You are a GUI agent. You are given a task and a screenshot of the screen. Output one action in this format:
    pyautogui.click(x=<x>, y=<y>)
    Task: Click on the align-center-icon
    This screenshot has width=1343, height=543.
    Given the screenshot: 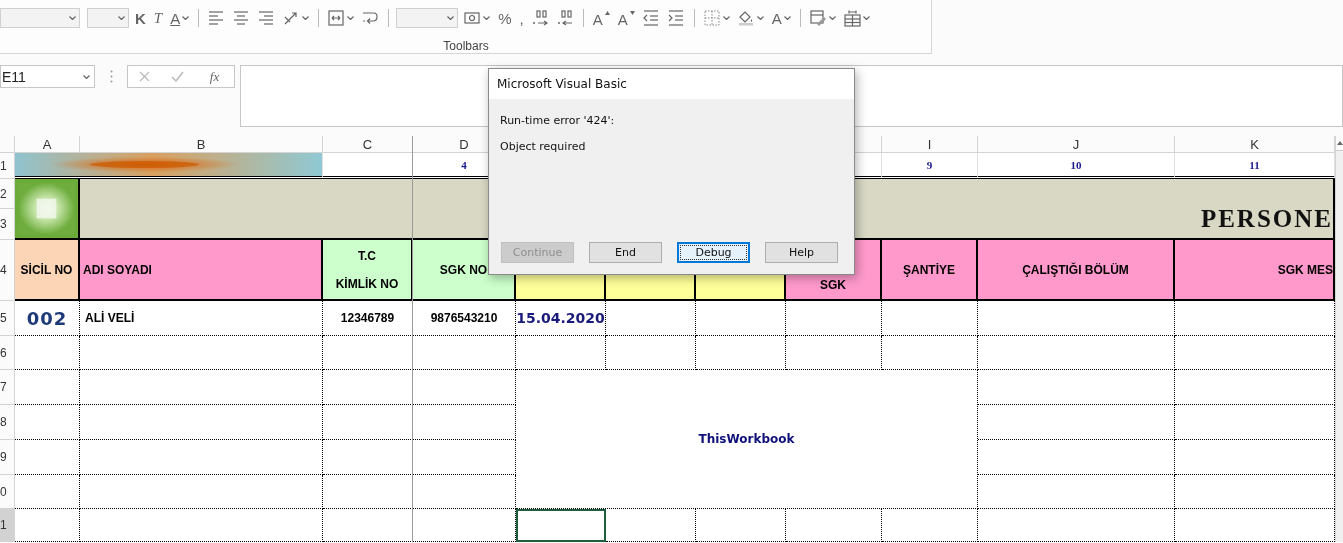 What is the action you would take?
    pyautogui.click(x=242, y=18)
    